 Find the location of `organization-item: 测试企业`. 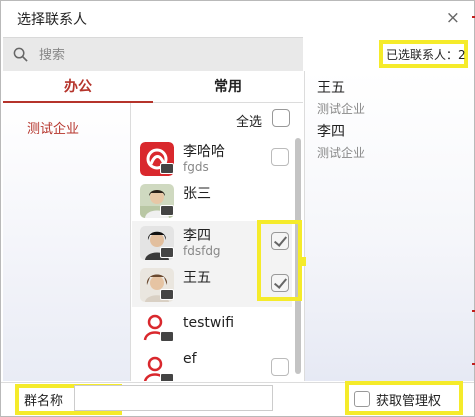

organization-item: 测试企业 is located at coordinates (53, 127).